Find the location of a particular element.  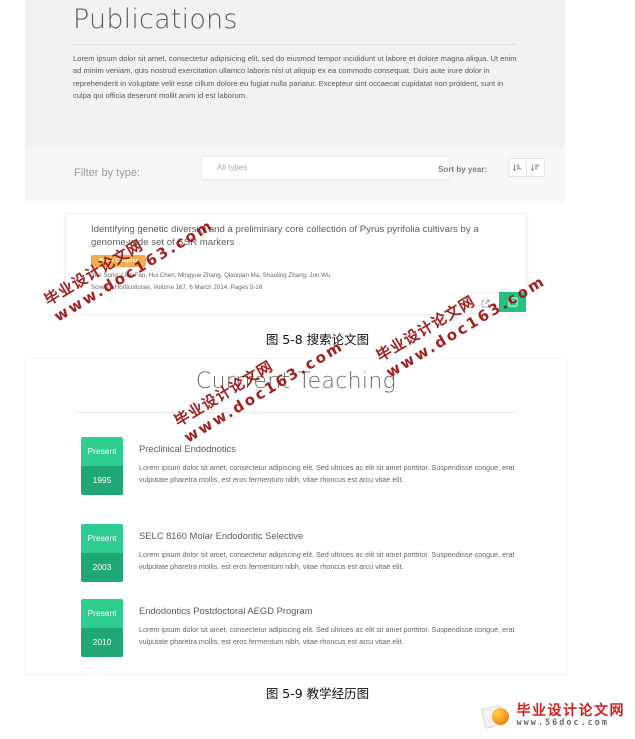

open-publication-button is located at coordinates (485, 303).